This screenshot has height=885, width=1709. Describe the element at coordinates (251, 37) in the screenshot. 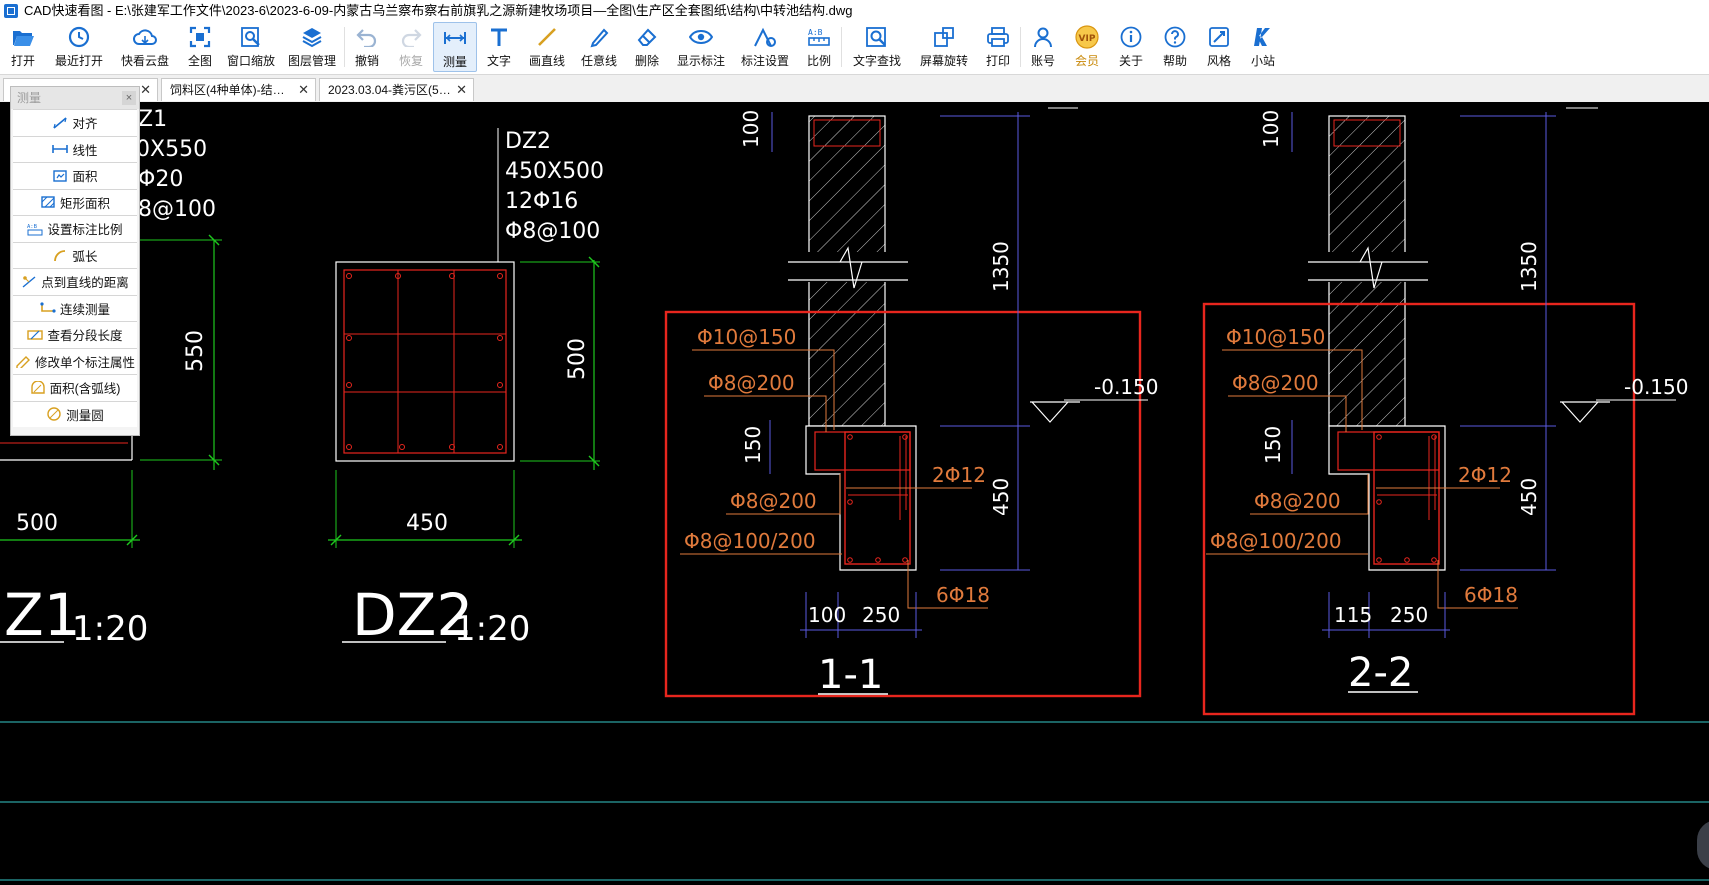

I see `zoom-window-icon` at that location.